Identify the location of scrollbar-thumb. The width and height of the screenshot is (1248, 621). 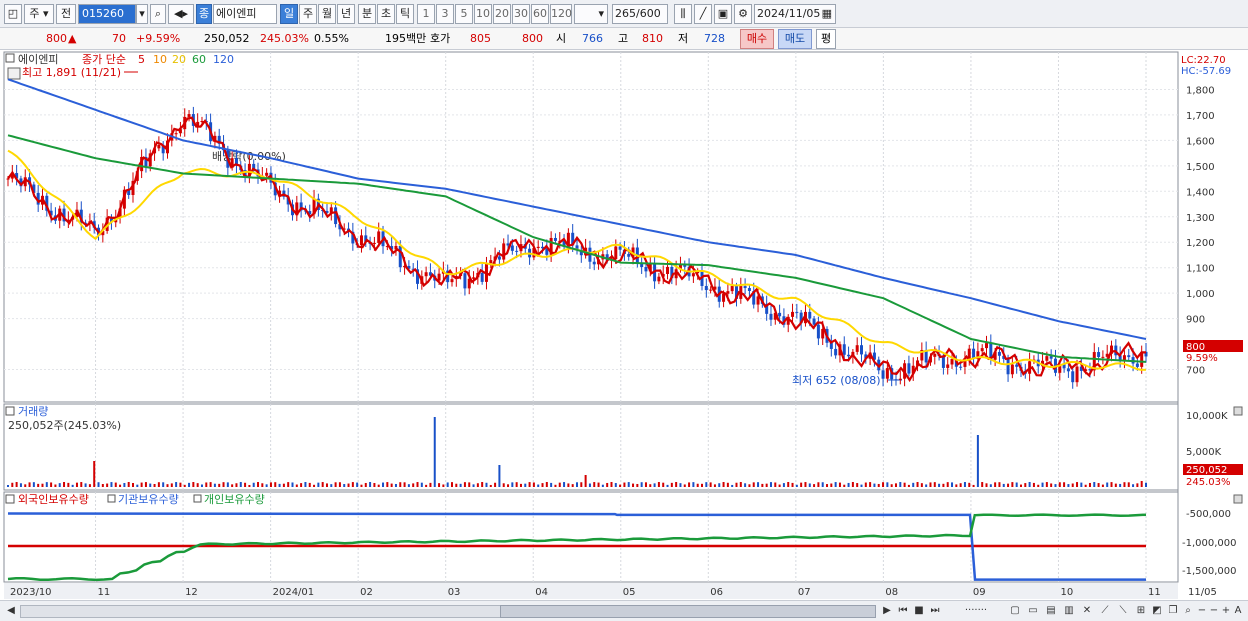
(688, 611).